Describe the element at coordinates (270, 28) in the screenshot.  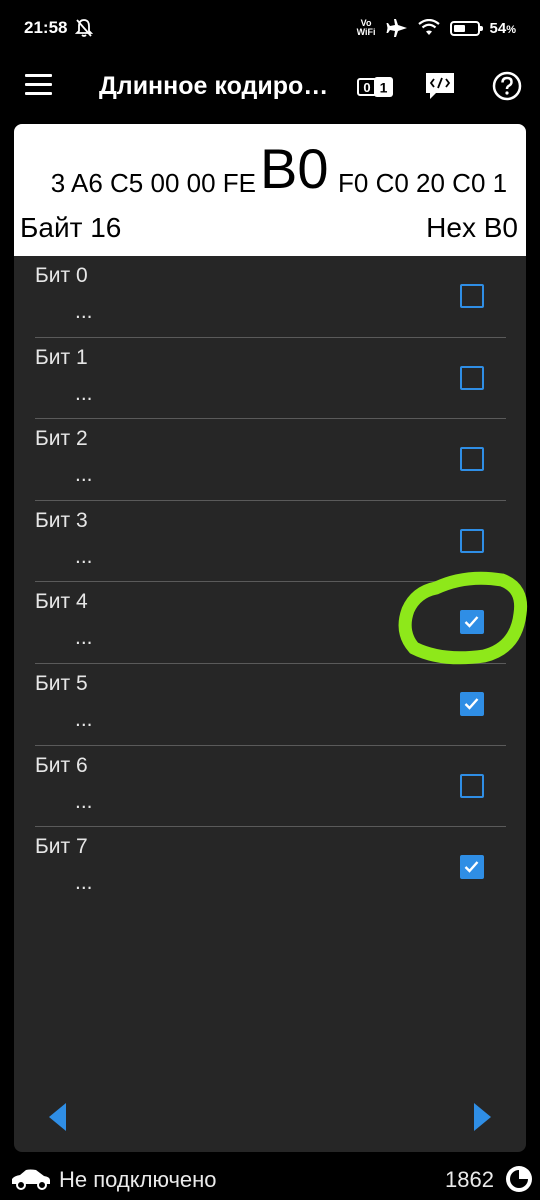
I see `status-bar: 21:58 Vo WiFi 54%` at that location.